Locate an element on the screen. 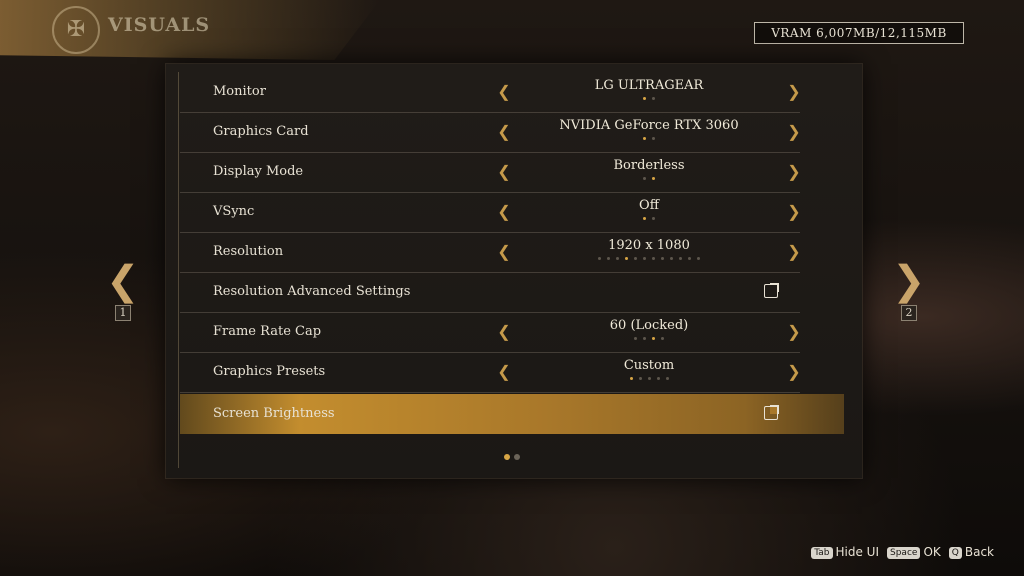 The image size is (1024, 576). panel-border-line is located at coordinates (178, 270).